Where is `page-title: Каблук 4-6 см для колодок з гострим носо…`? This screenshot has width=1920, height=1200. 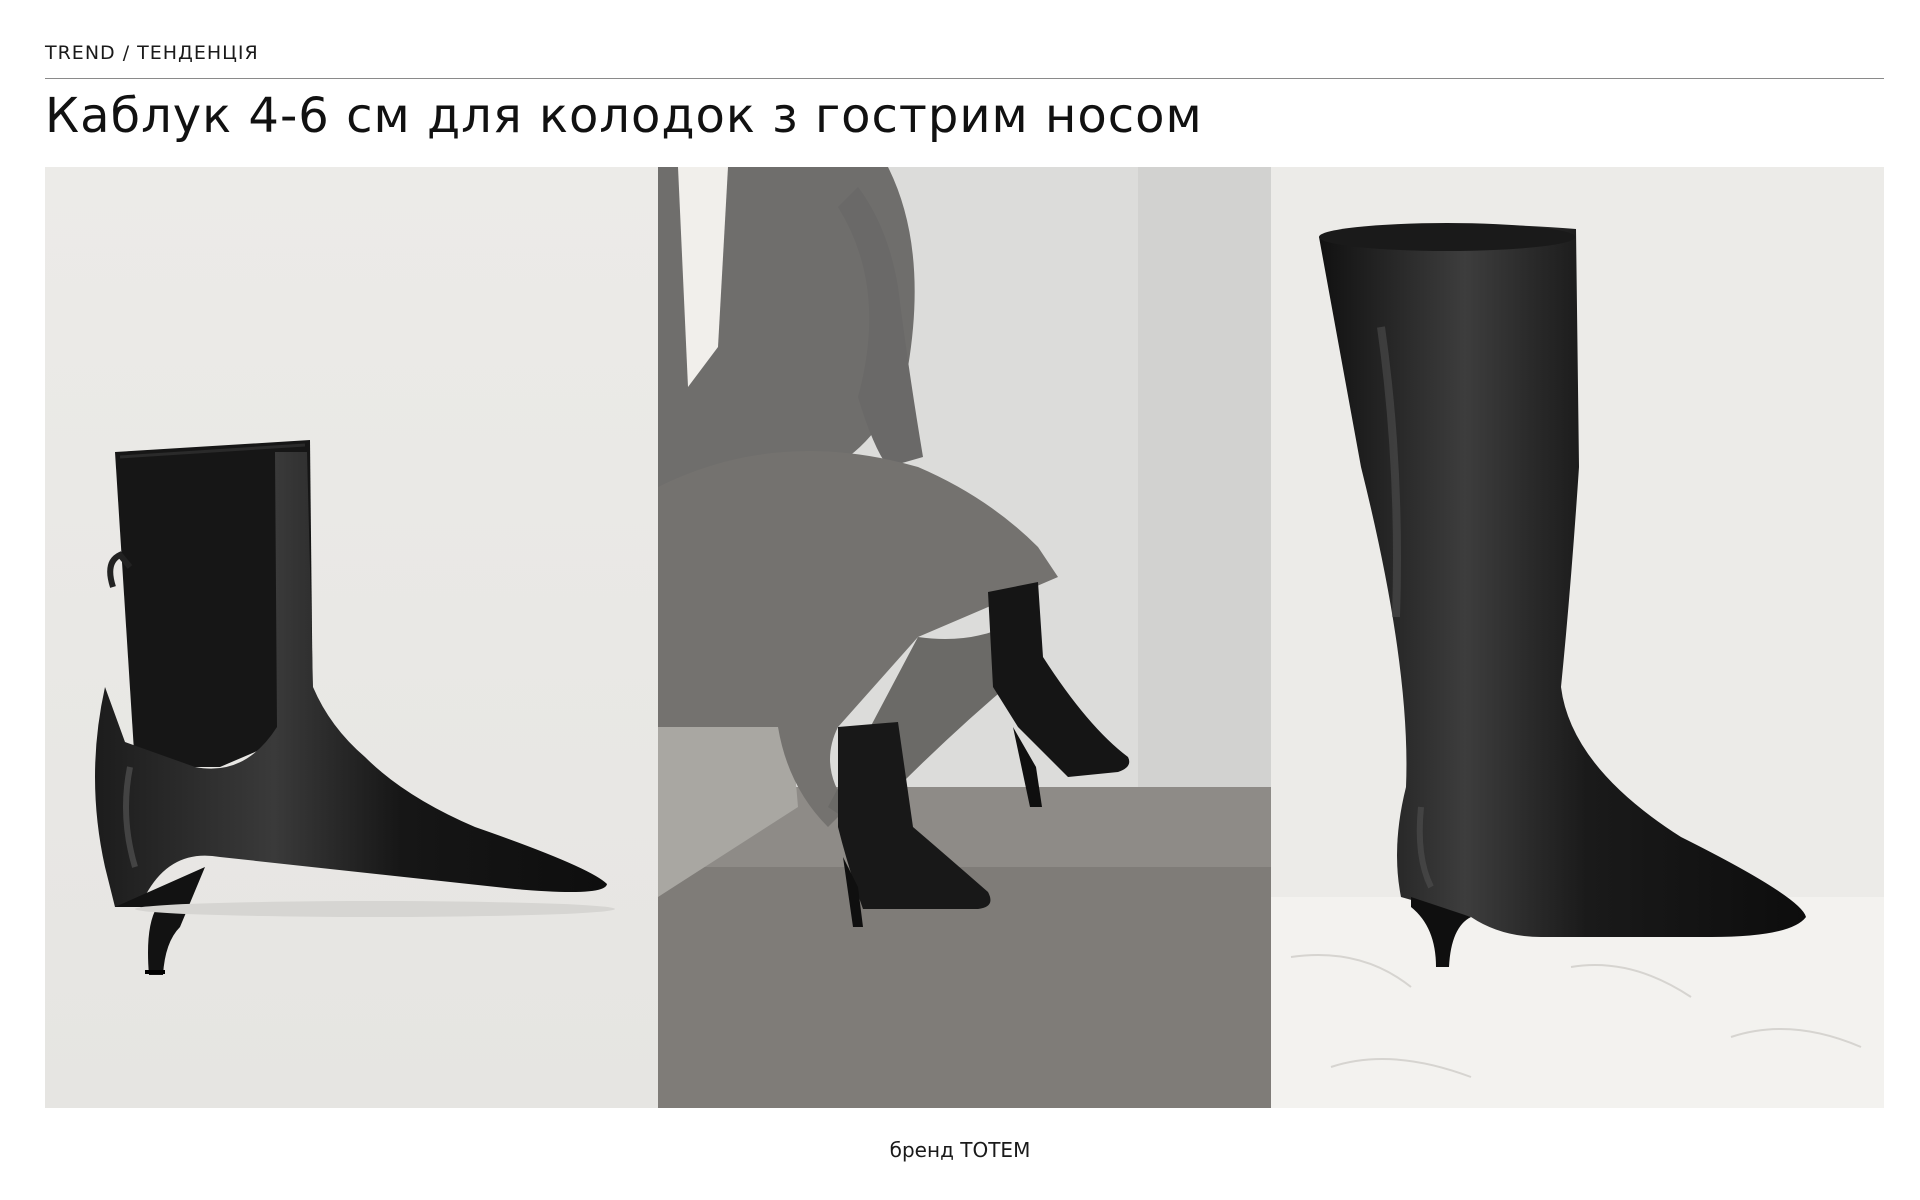
page-title: Каблук 4-6 см для колодок з гострим носо… is located at coordinates (624, 116).